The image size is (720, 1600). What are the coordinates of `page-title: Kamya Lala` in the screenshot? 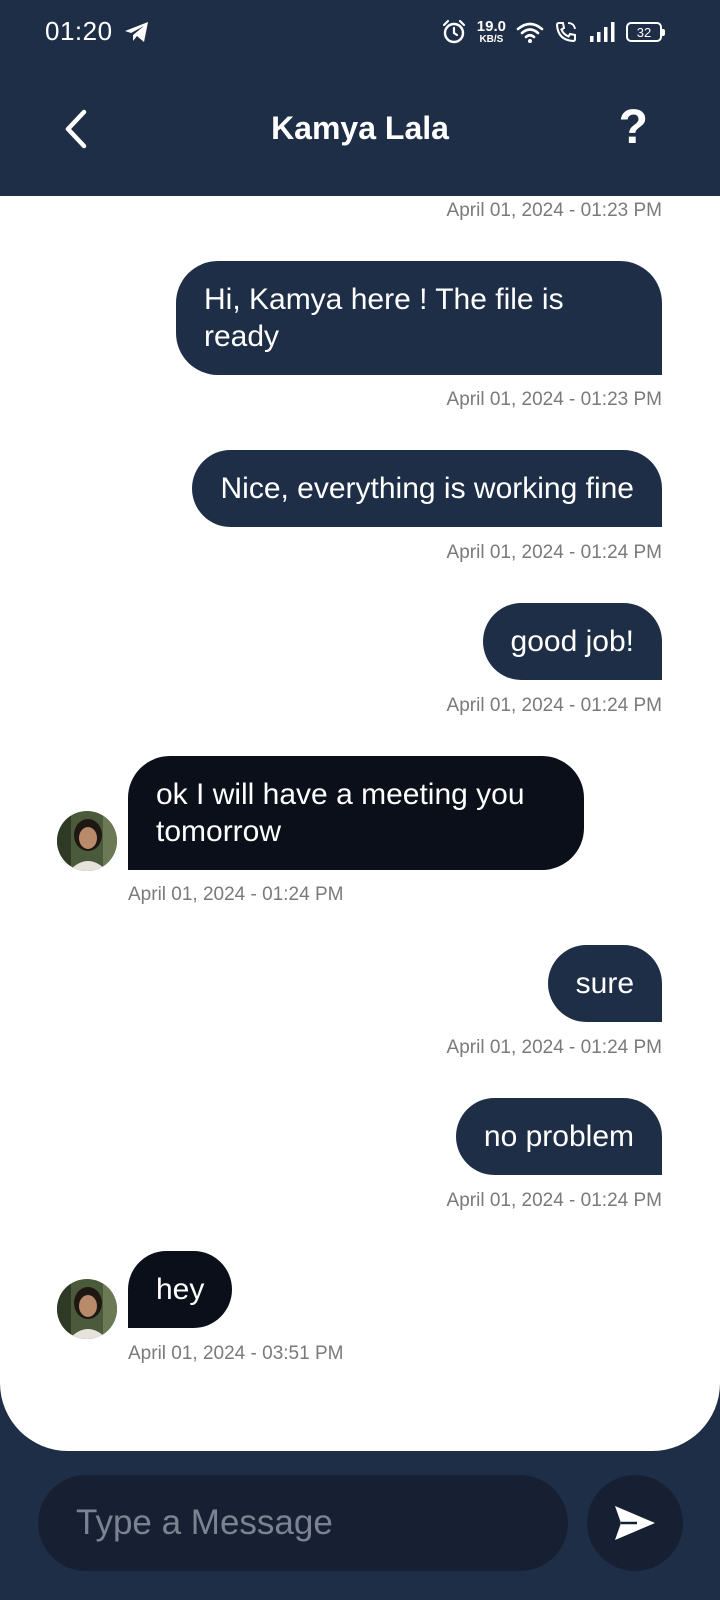 It's located at (360, 128).